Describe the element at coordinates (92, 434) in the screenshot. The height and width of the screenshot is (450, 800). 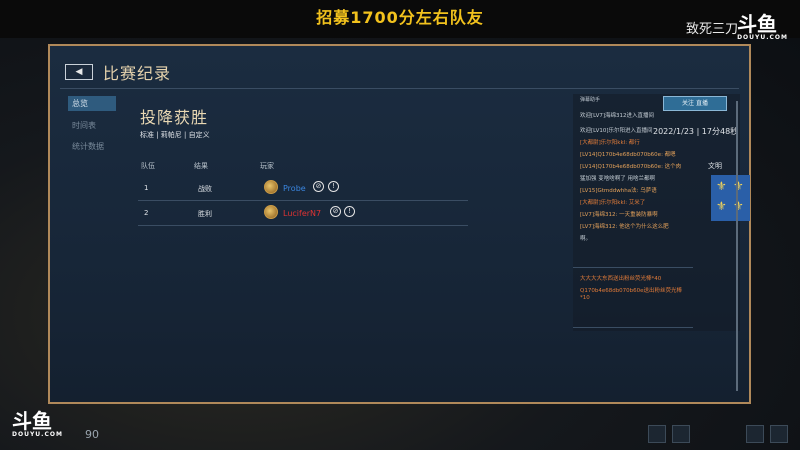
I see `hud-value: 90` at that location.